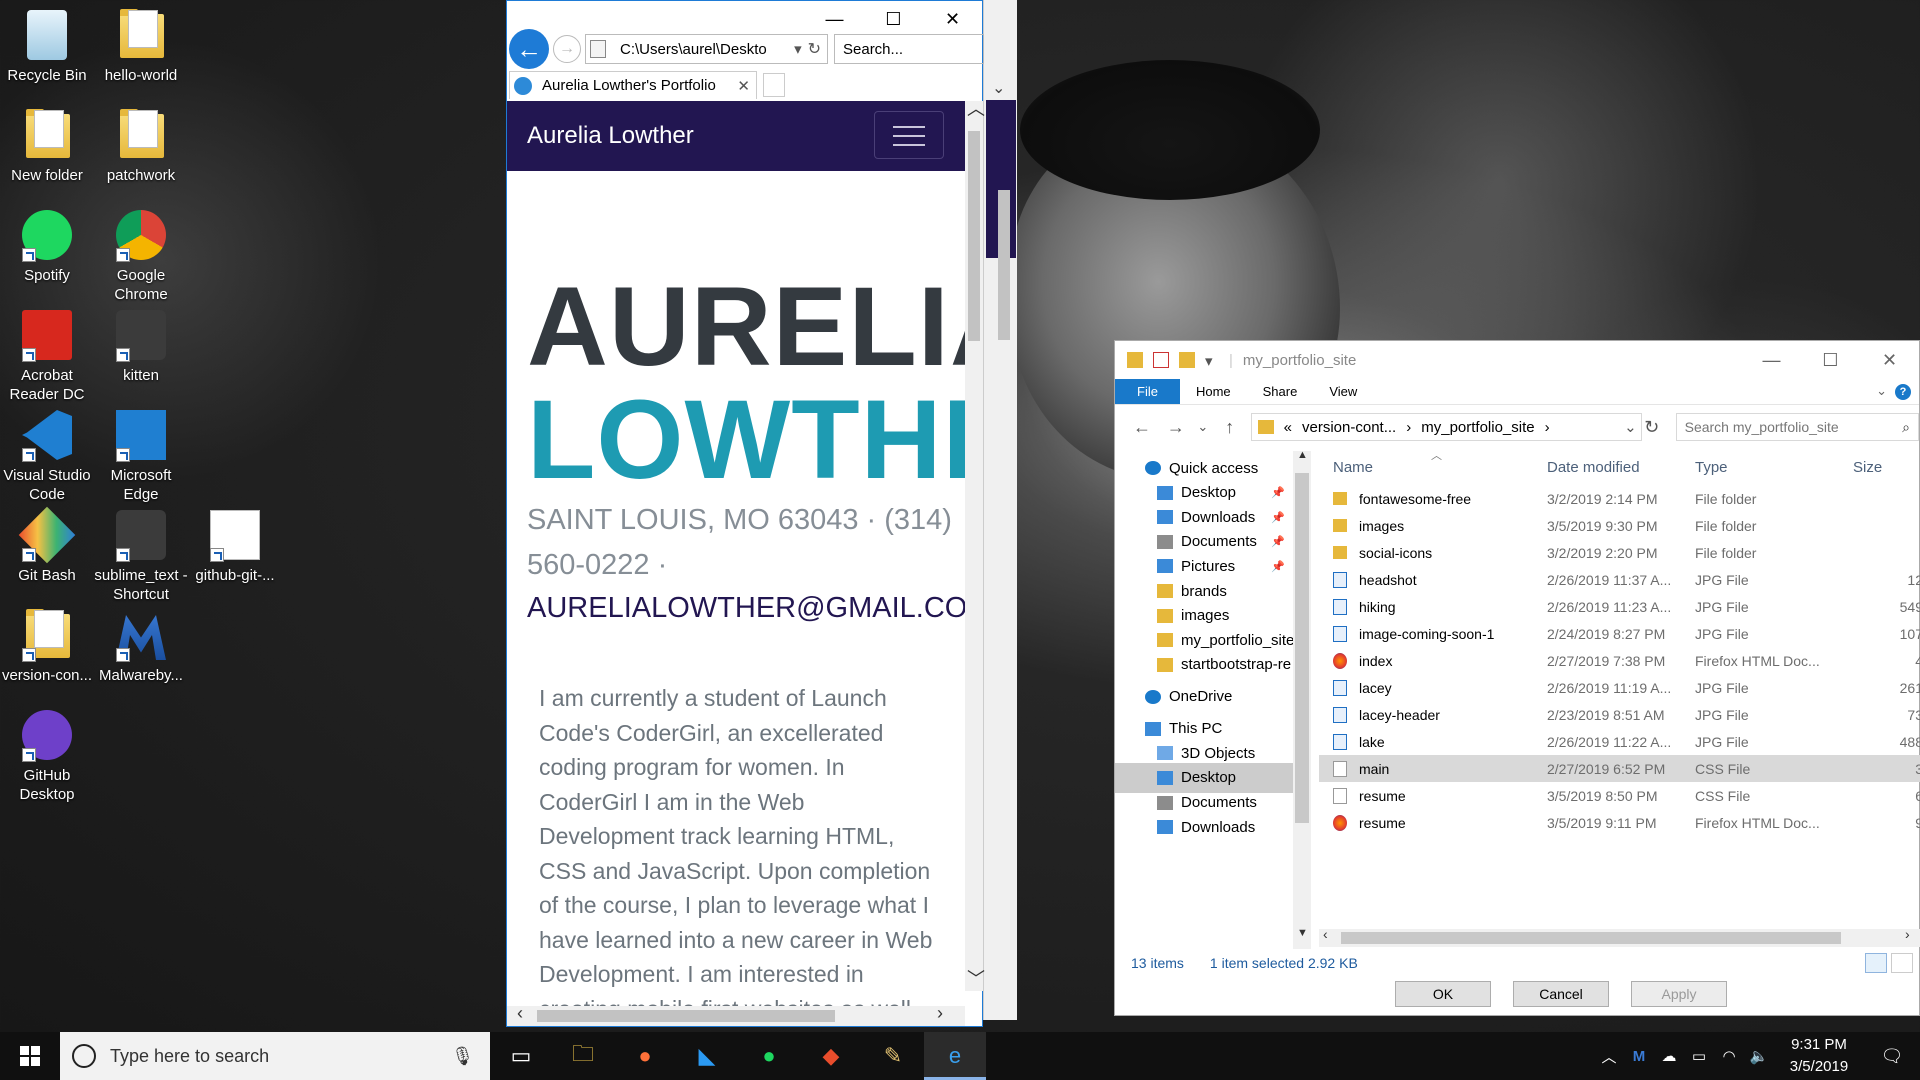 Image resolution: width=1920 pixels, height=1080 pixels. Describe the element at coordinates (141, 255) in the screenshot. I see `desktop-icon-google-chrome: Google Chrome` at that location.